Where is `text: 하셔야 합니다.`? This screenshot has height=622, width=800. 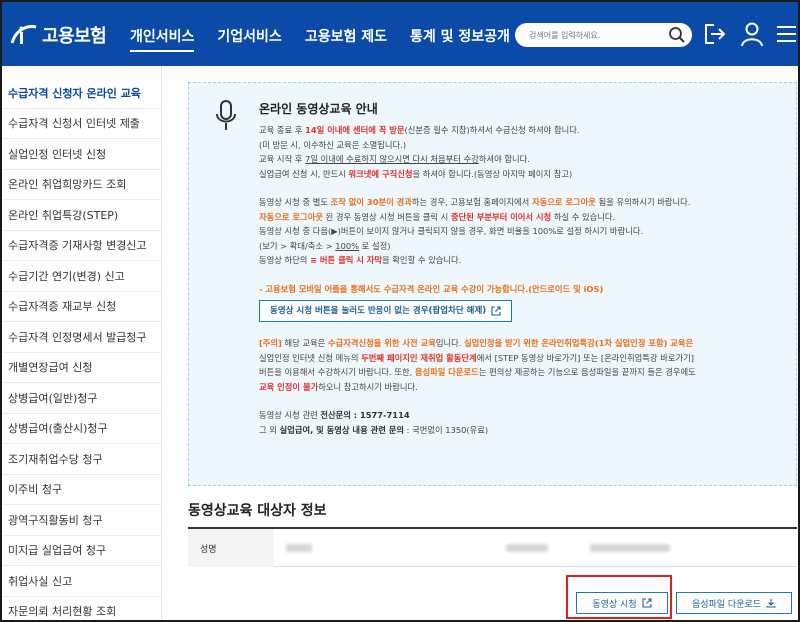 text: 하셔야 합니다. is located at coordinates (504, 159).